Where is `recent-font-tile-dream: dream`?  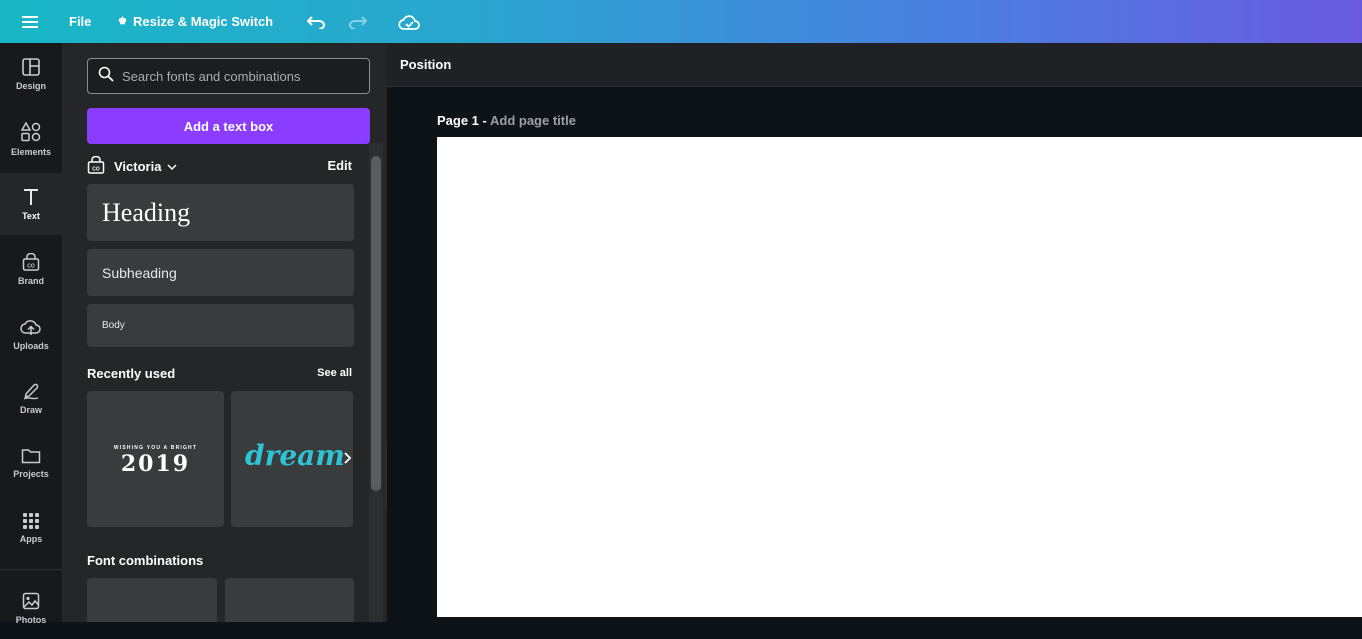
recent-font-tile-dream: dream is located at coordinates (292, 459).